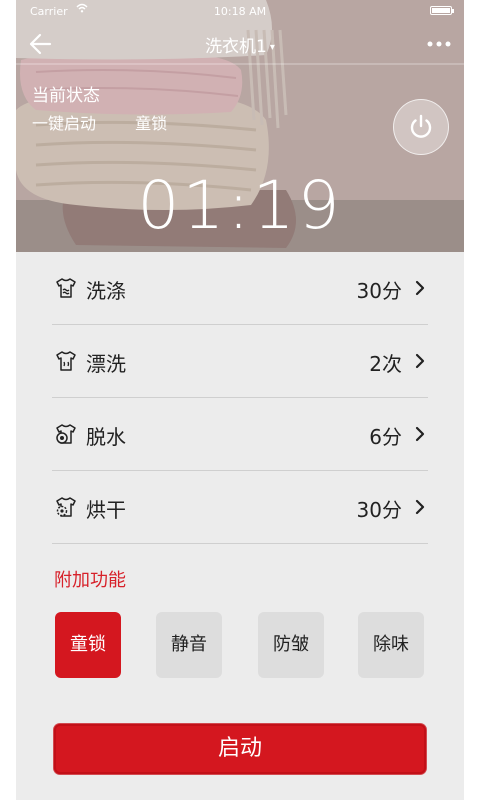 This screenshot has width=480, height=800. I want to click on function-deodorize-button: 除味, so click(391, 645).